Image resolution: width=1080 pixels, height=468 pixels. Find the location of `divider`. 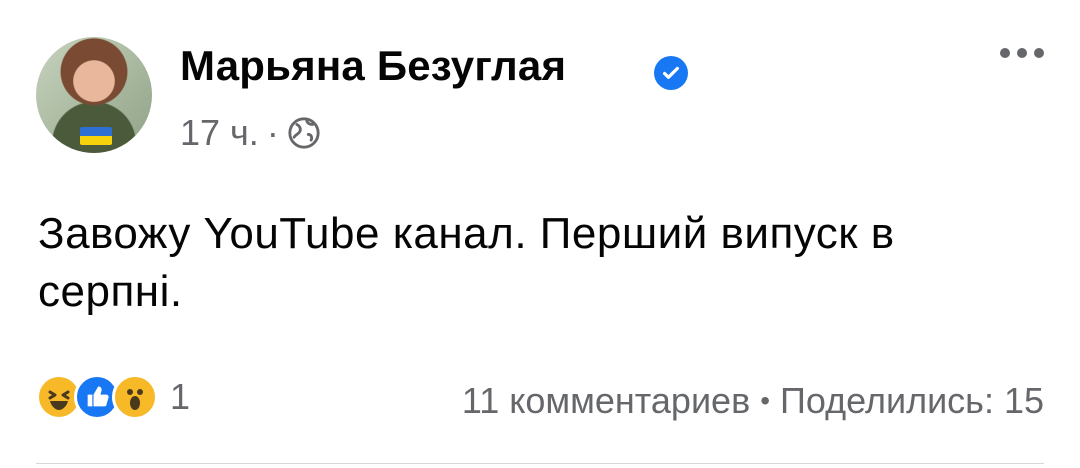

divider is located at coordinates (540, 463).